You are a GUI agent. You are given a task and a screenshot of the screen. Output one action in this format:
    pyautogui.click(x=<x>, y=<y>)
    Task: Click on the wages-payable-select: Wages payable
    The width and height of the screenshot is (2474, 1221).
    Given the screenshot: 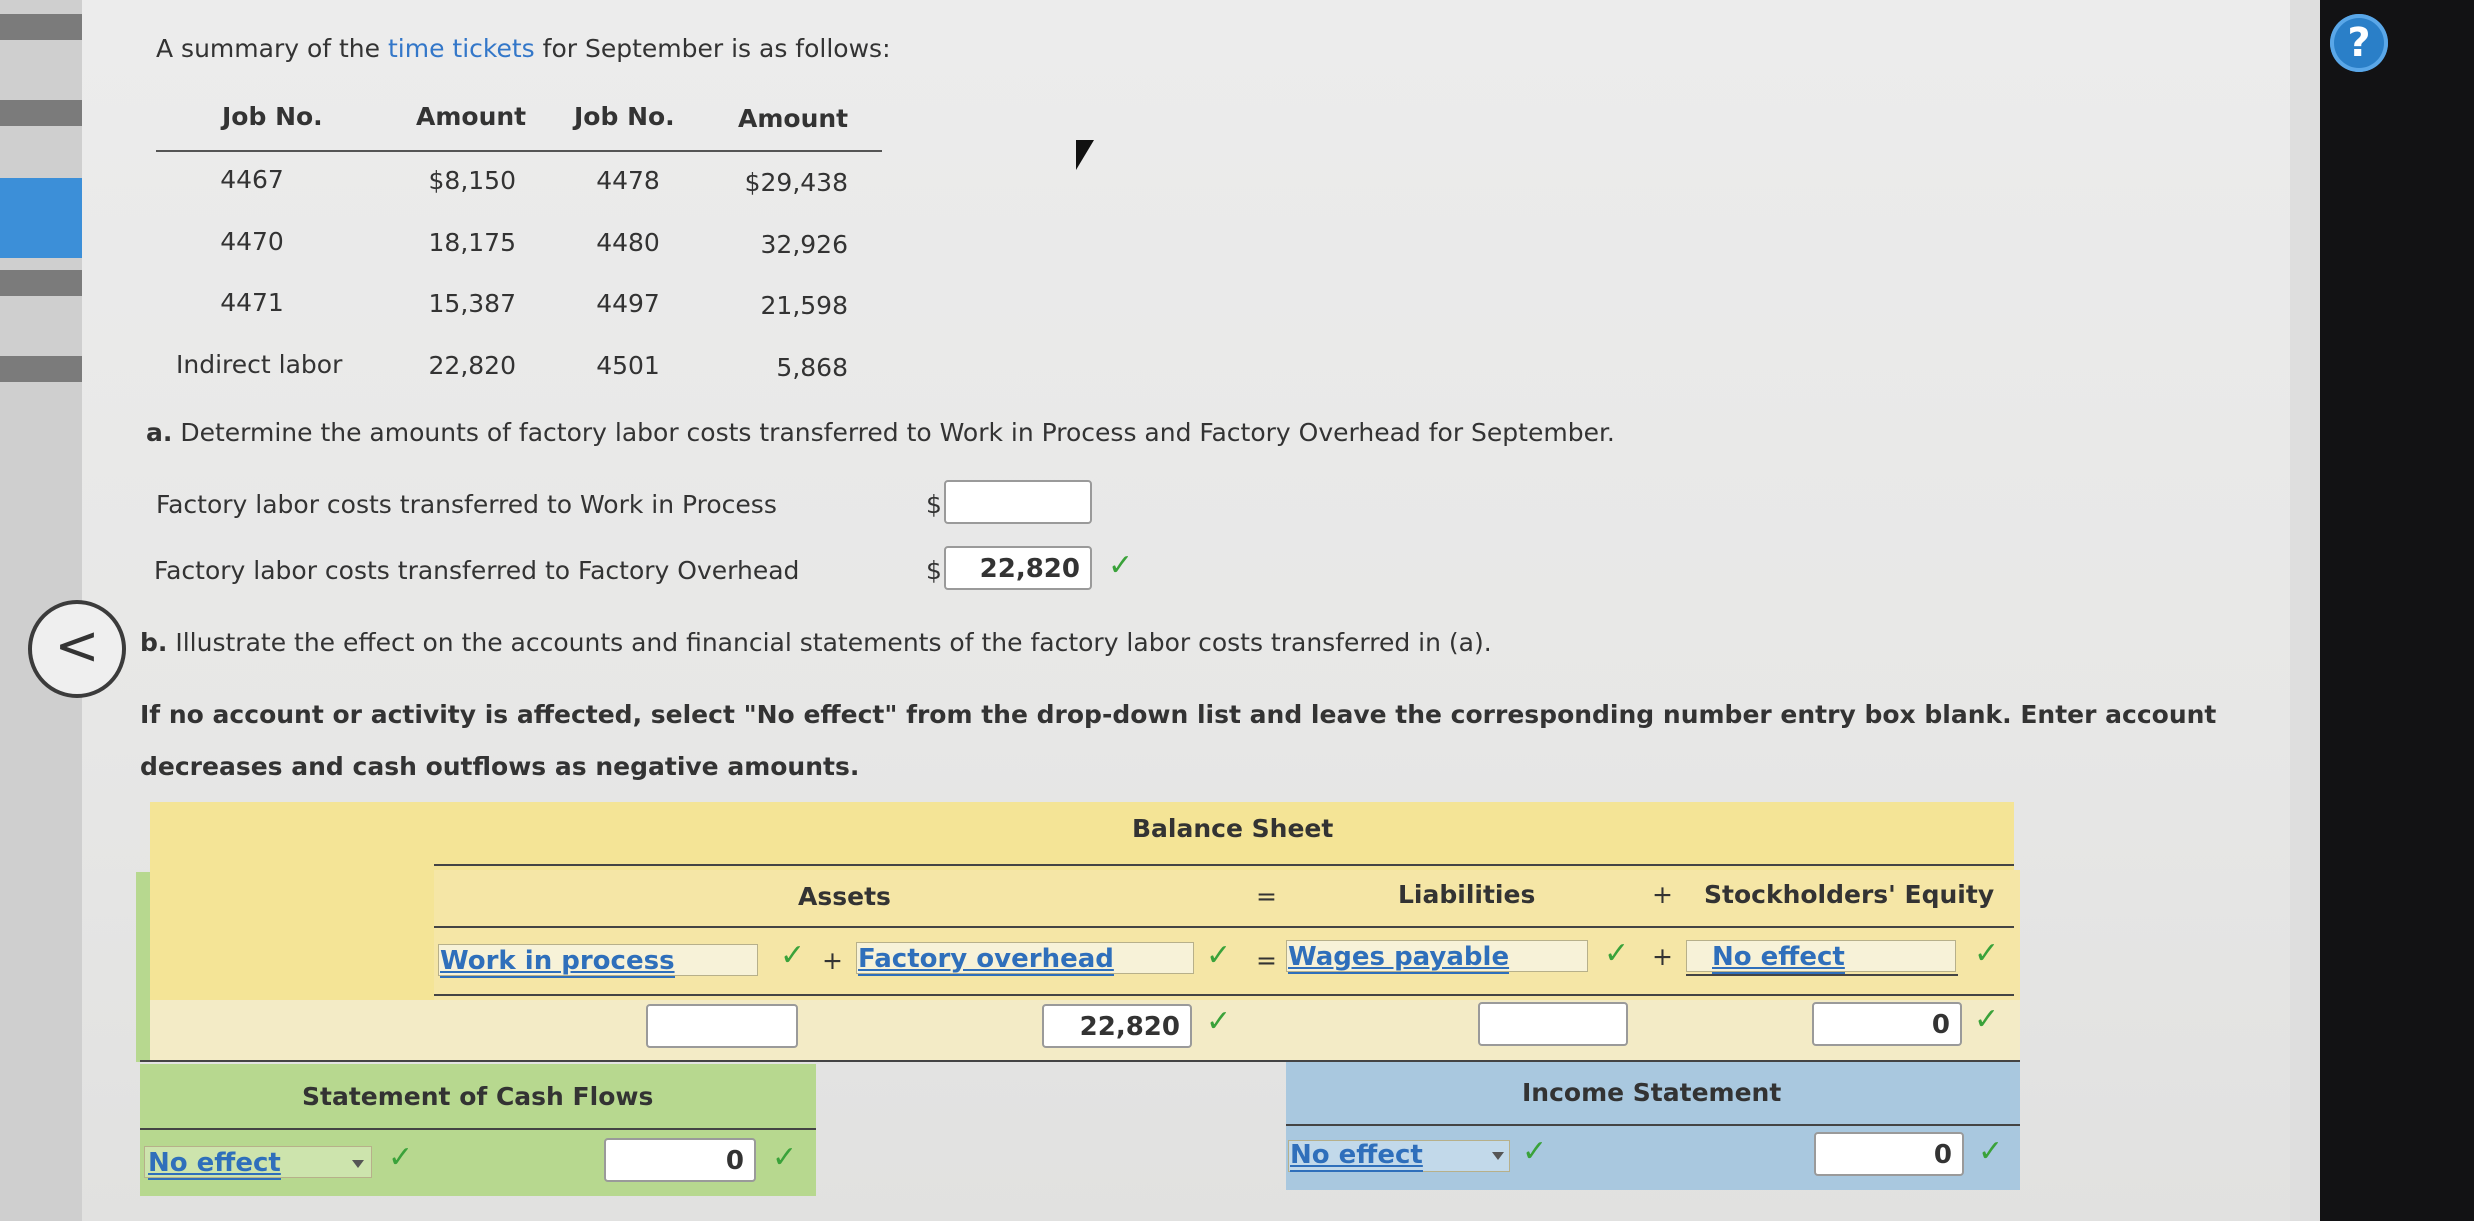 What is the action you would take?
    pyautogui.click(x=1399, y=958)
    